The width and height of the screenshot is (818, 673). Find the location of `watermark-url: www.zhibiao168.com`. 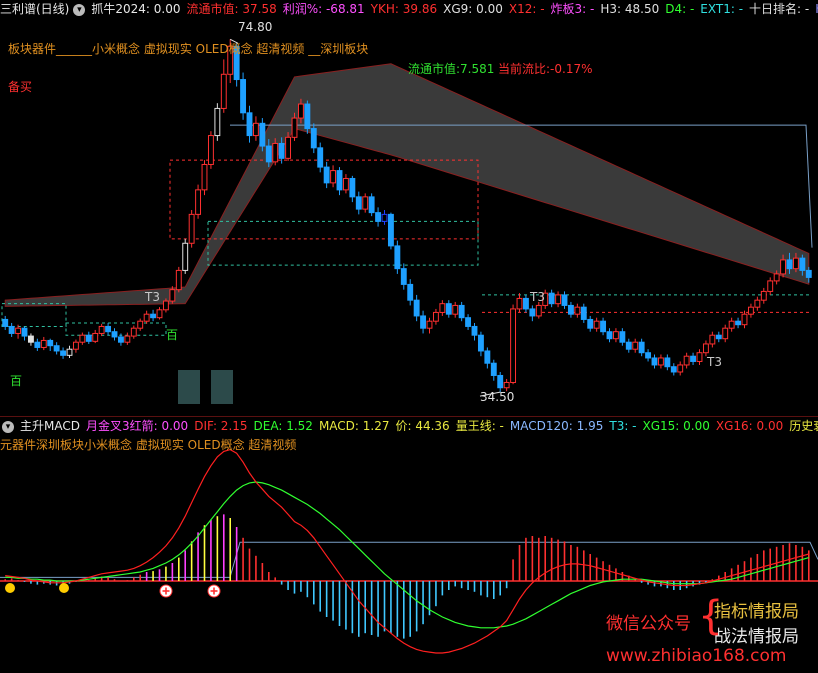

watermark-url: www.zhibiao168.com is located at coordinates (696, 656).